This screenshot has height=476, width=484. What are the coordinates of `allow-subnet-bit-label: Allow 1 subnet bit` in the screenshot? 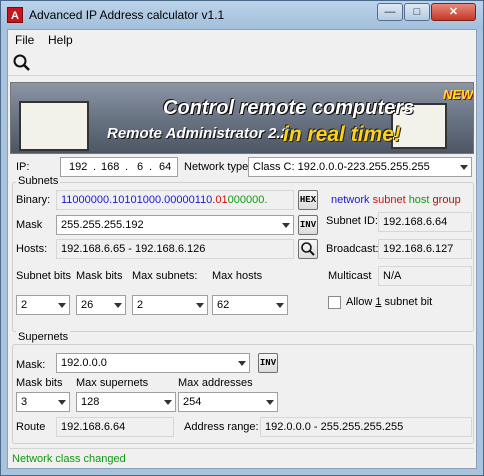 It's located at (389, 302).